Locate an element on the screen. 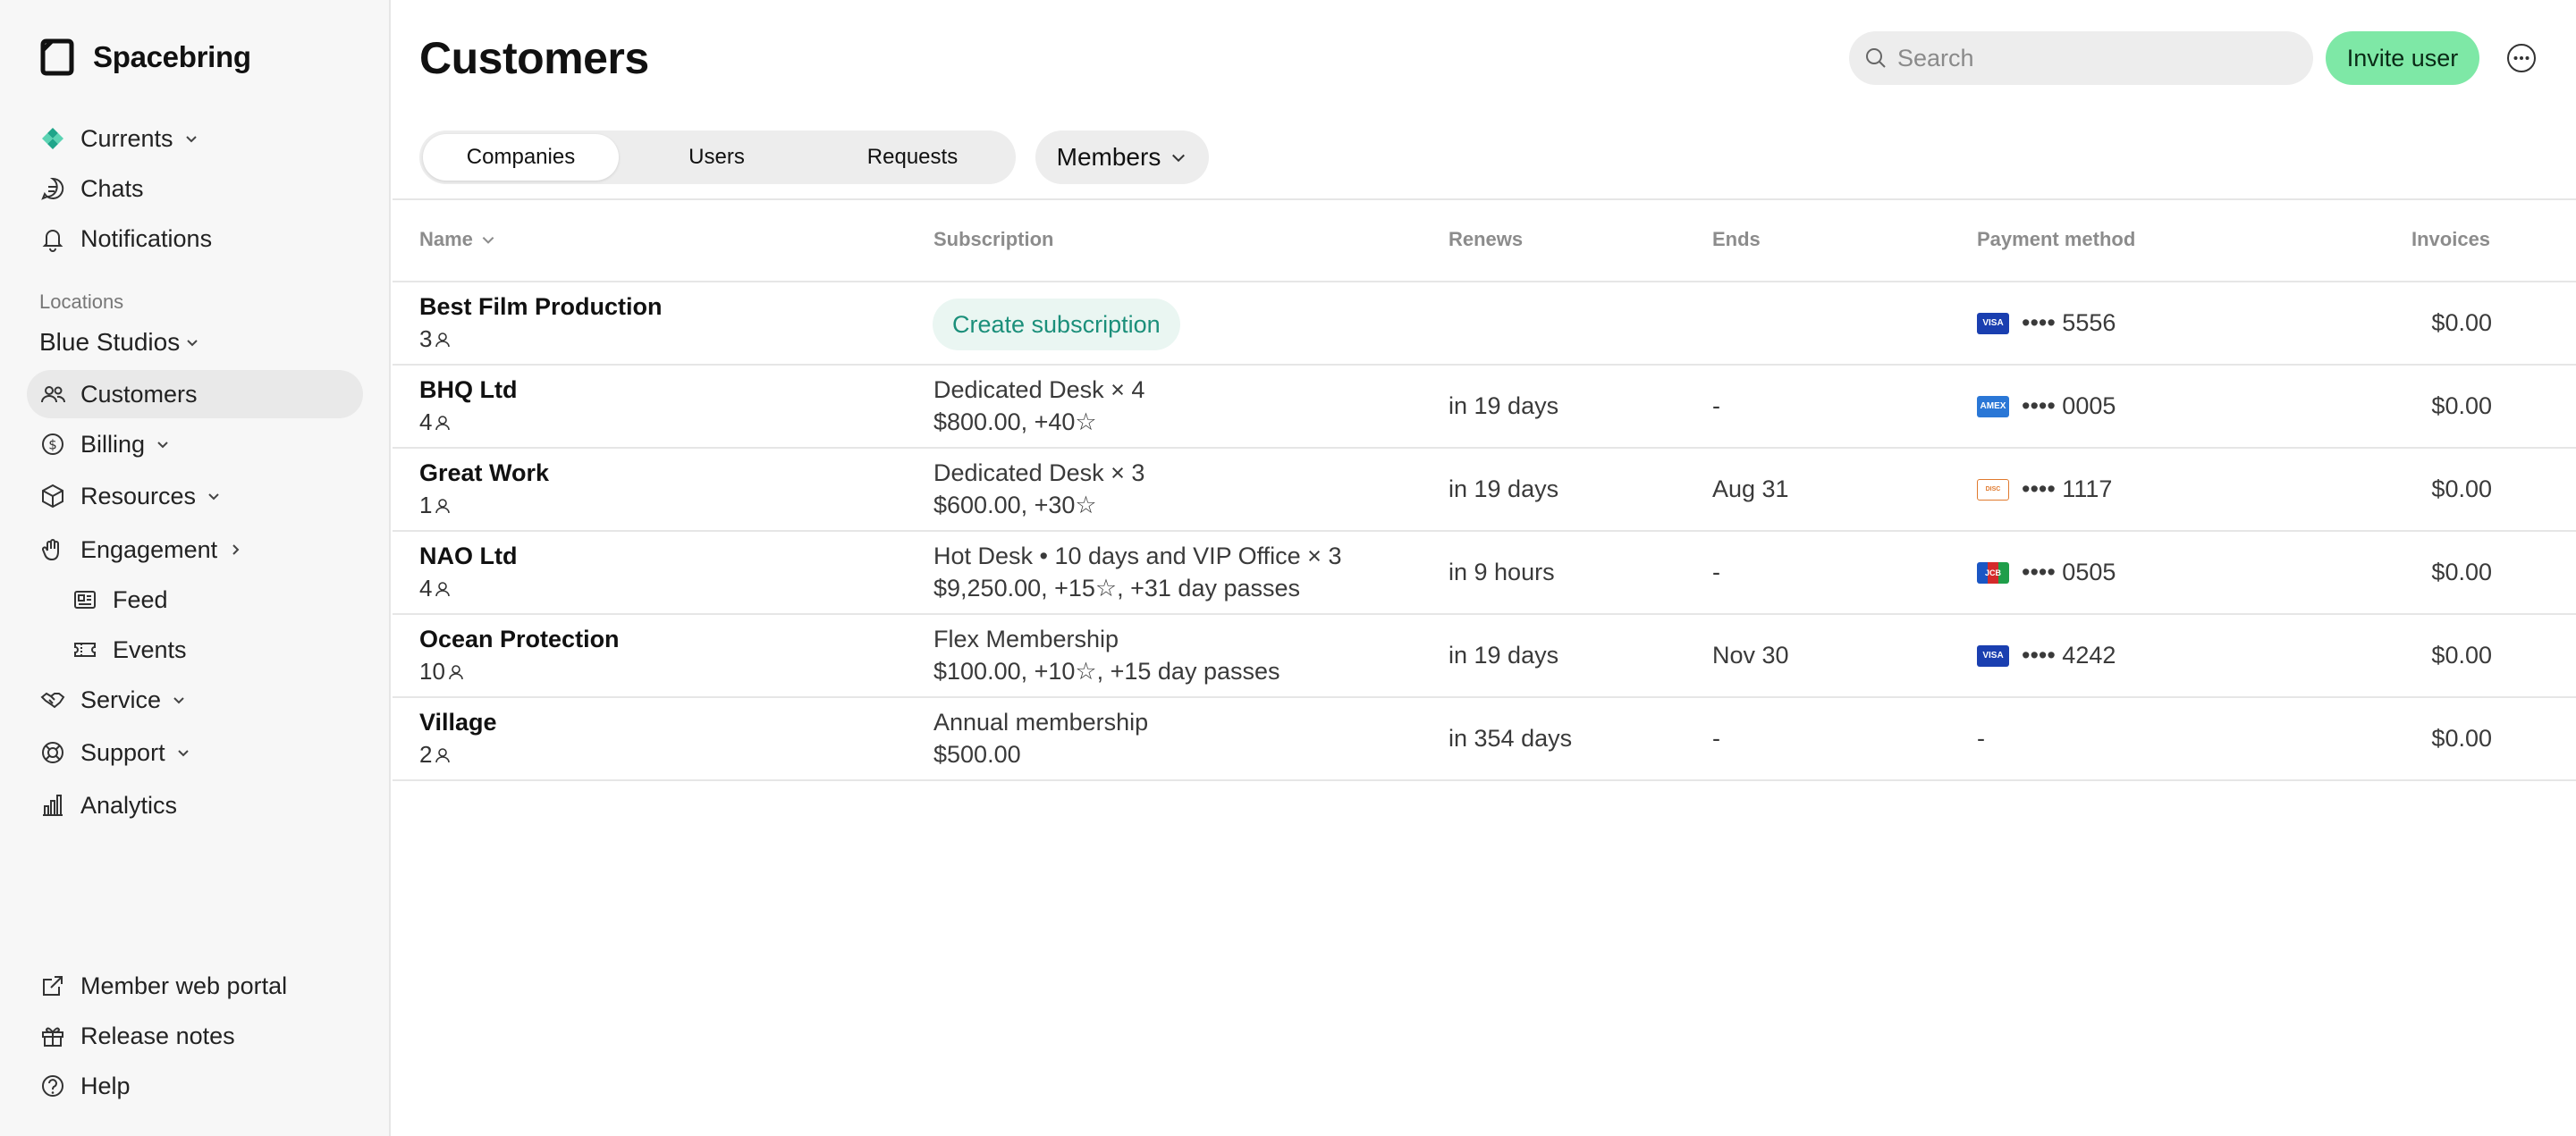 The width and height of the screenshot is (2576, 1136). sidebar-item-label: Engagement is located at coordinates (149, 549).